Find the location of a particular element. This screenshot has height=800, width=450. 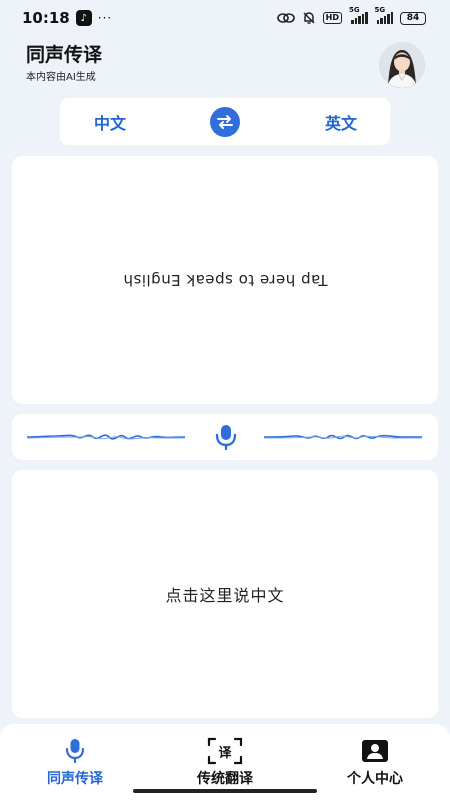

profile-icon is located at coordinates (375, 751).